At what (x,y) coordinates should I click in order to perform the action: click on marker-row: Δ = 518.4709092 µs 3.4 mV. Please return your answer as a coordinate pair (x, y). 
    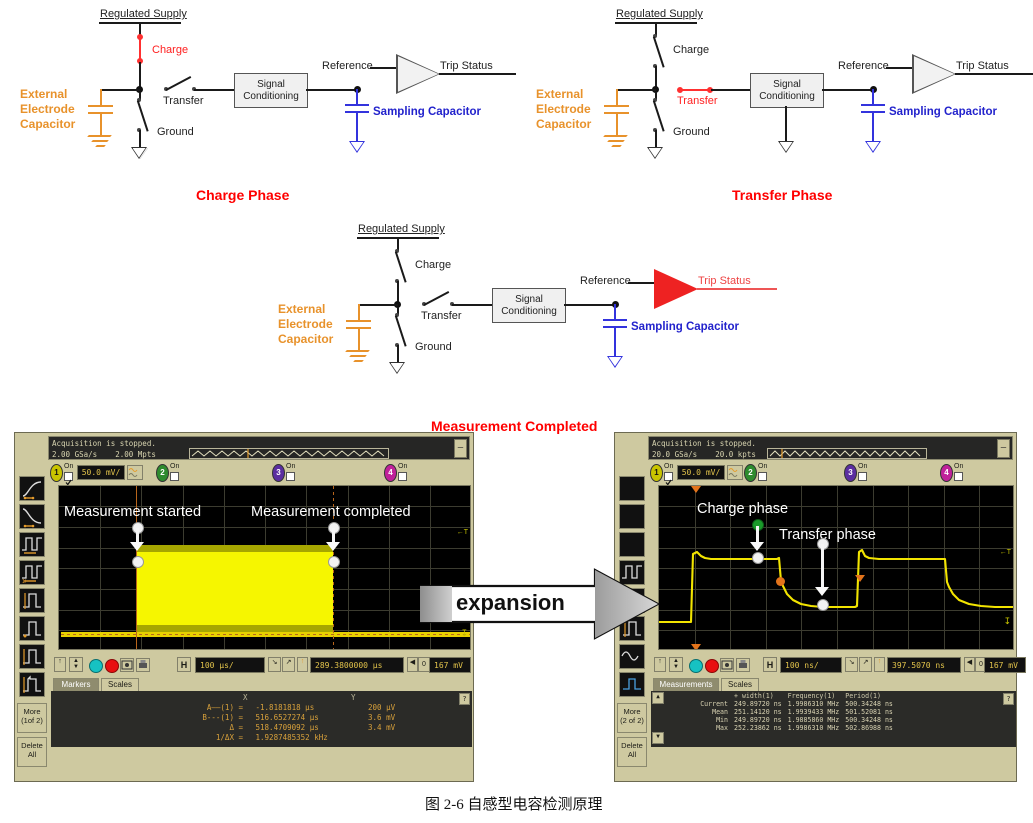
    Looking at the image, I should click on (273, 727).